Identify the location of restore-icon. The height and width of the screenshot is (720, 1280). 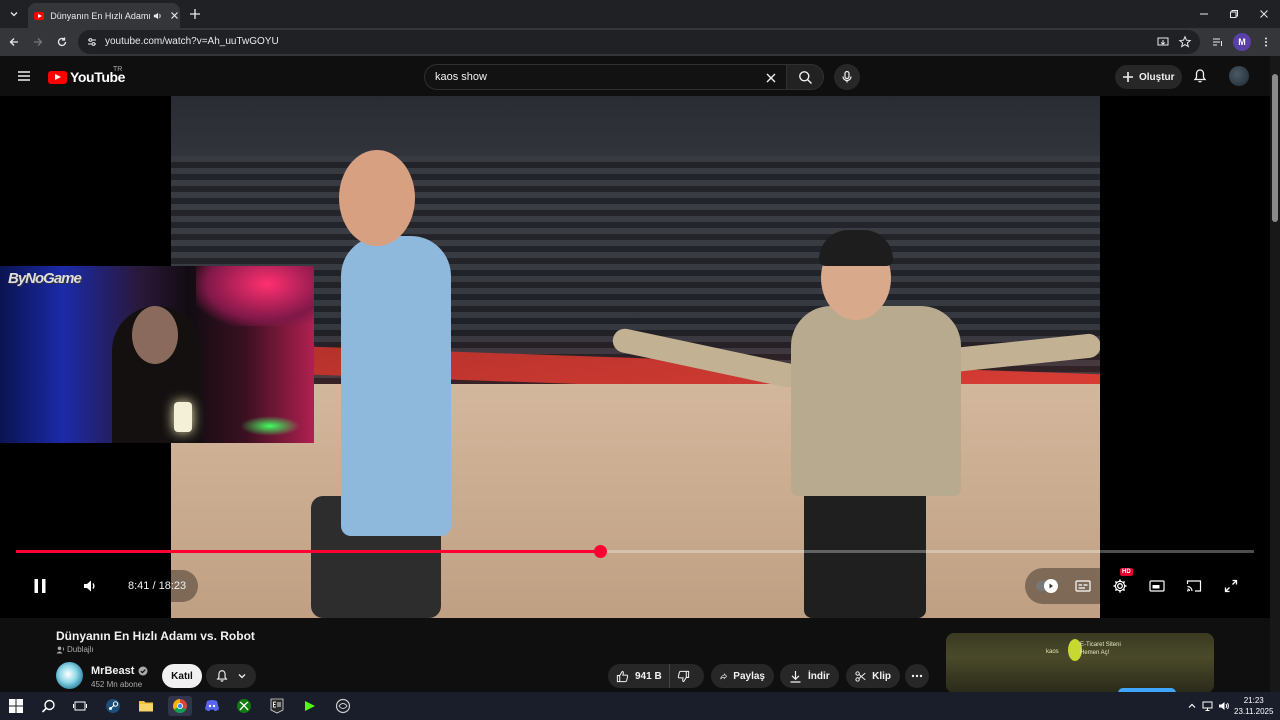
(1234, 14).